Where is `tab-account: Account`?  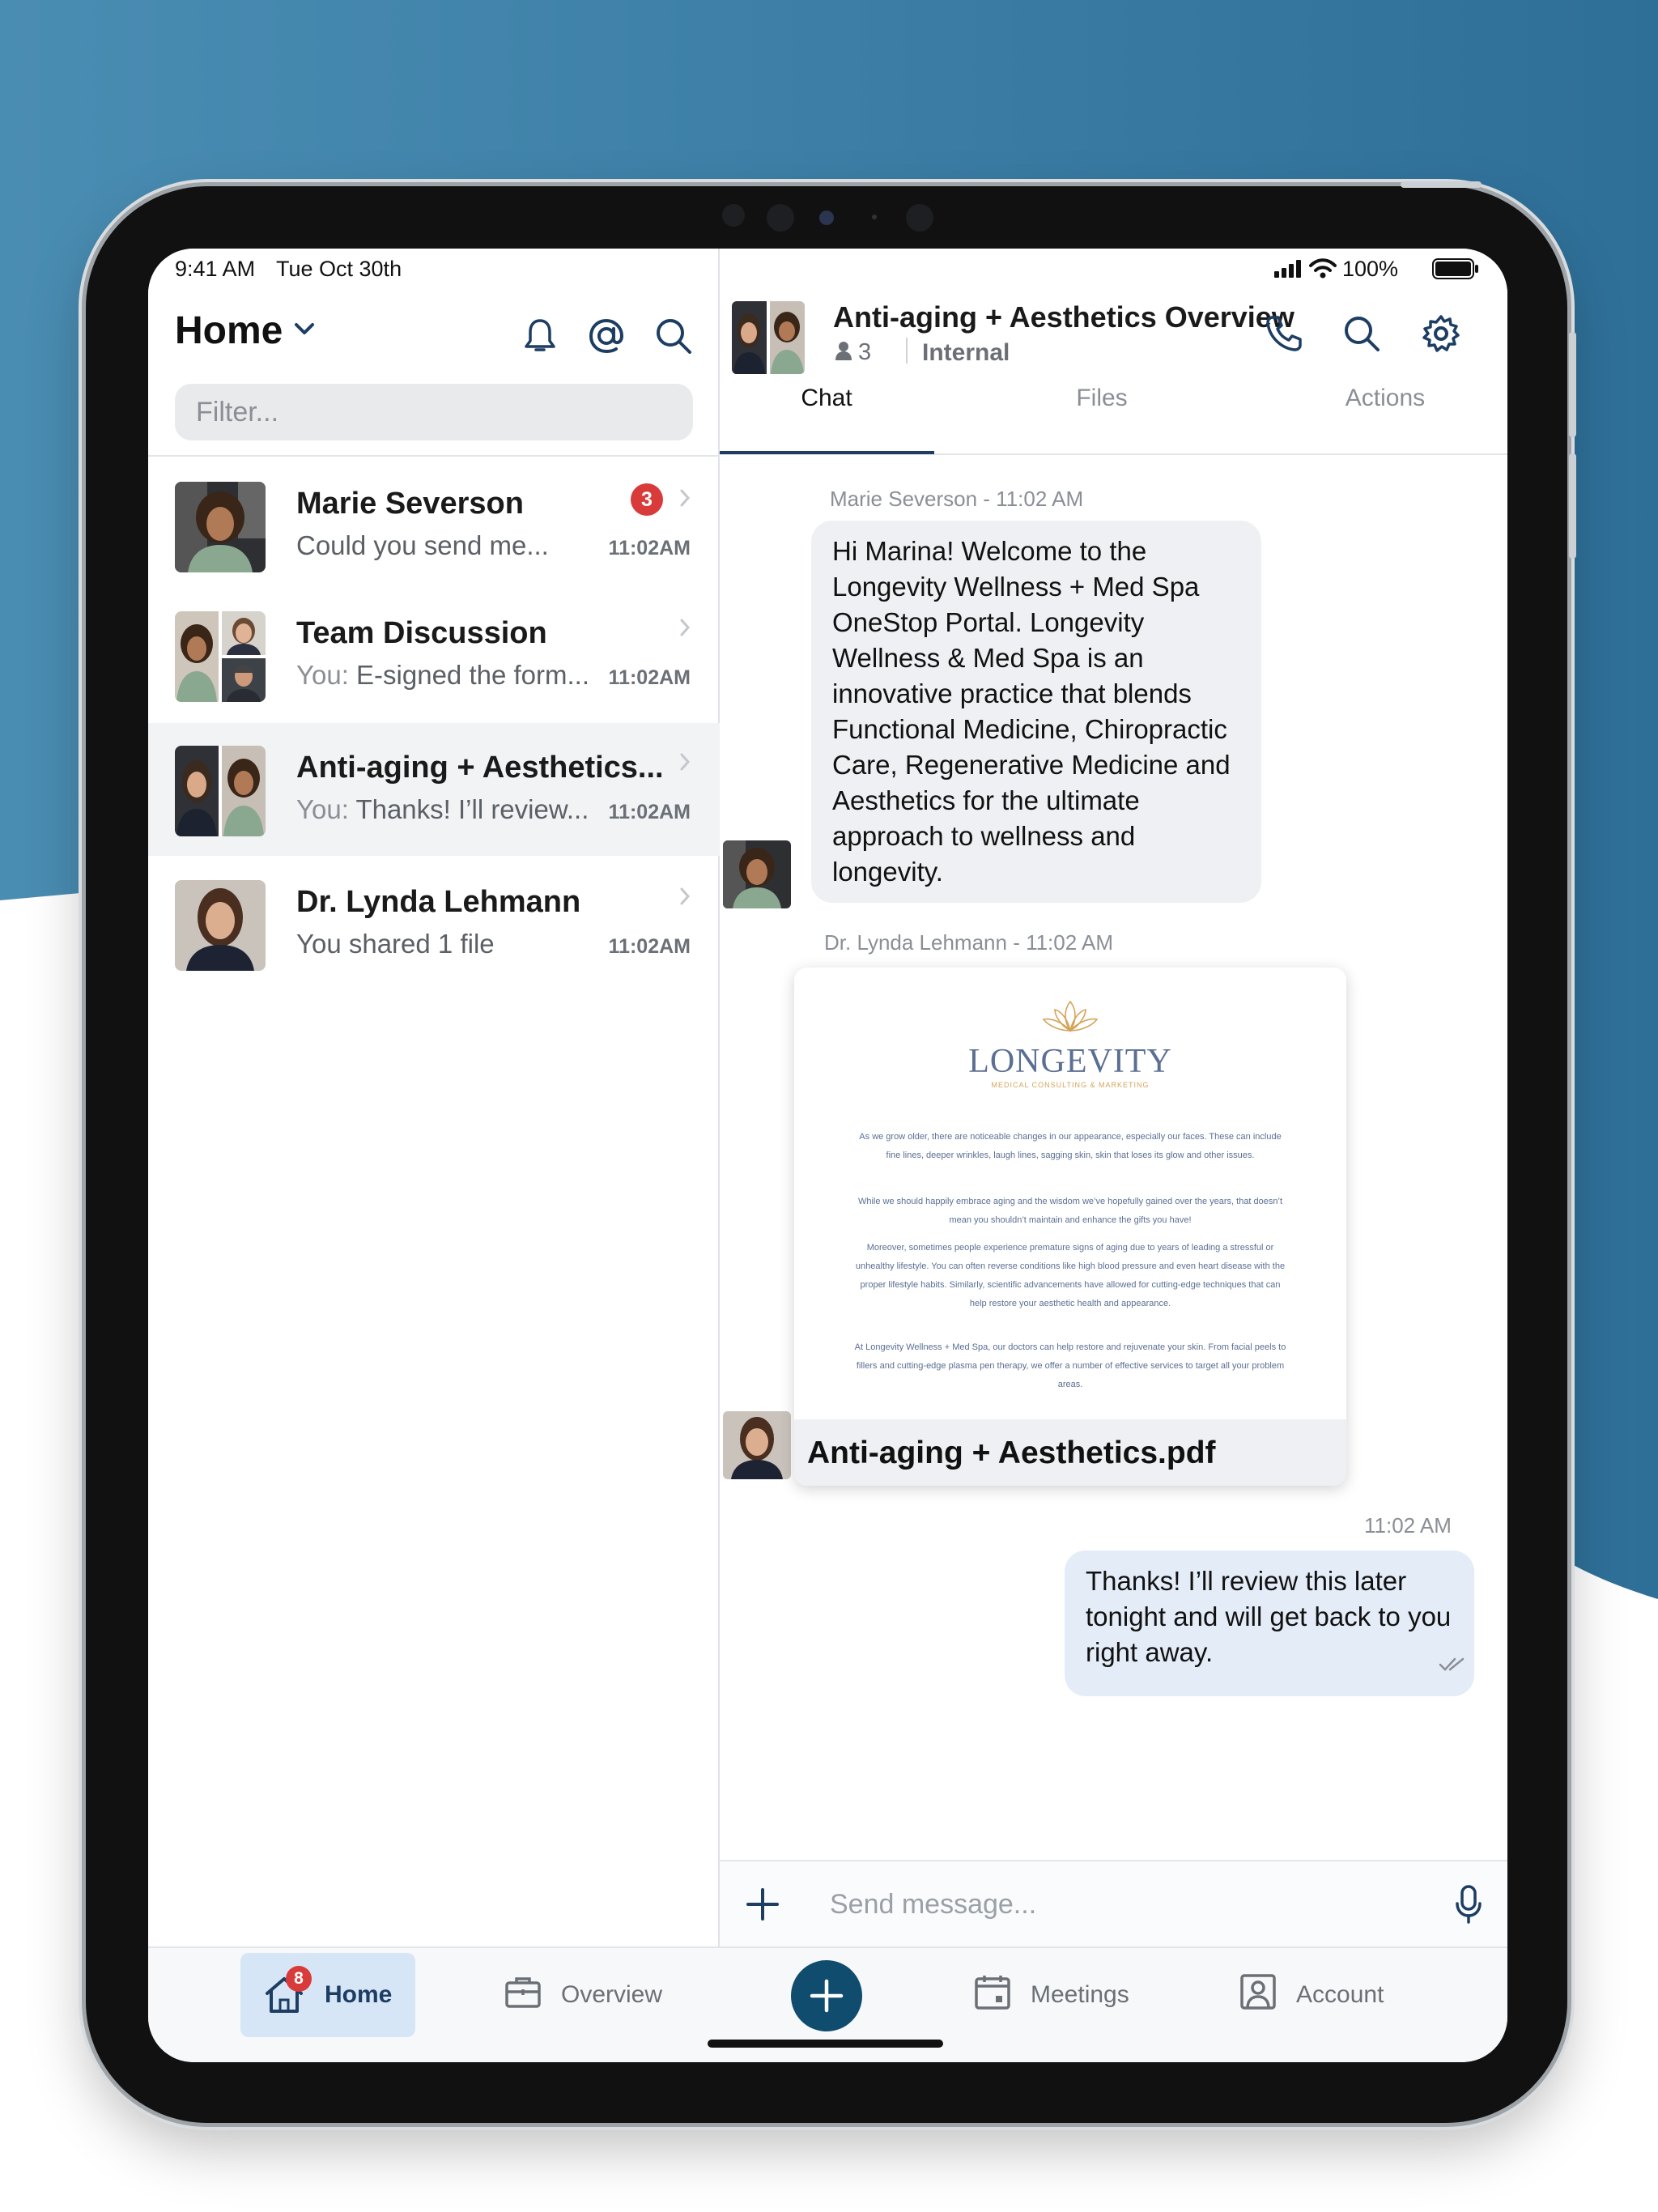 tab-account: Account is located at coordinates (1328, 1995).